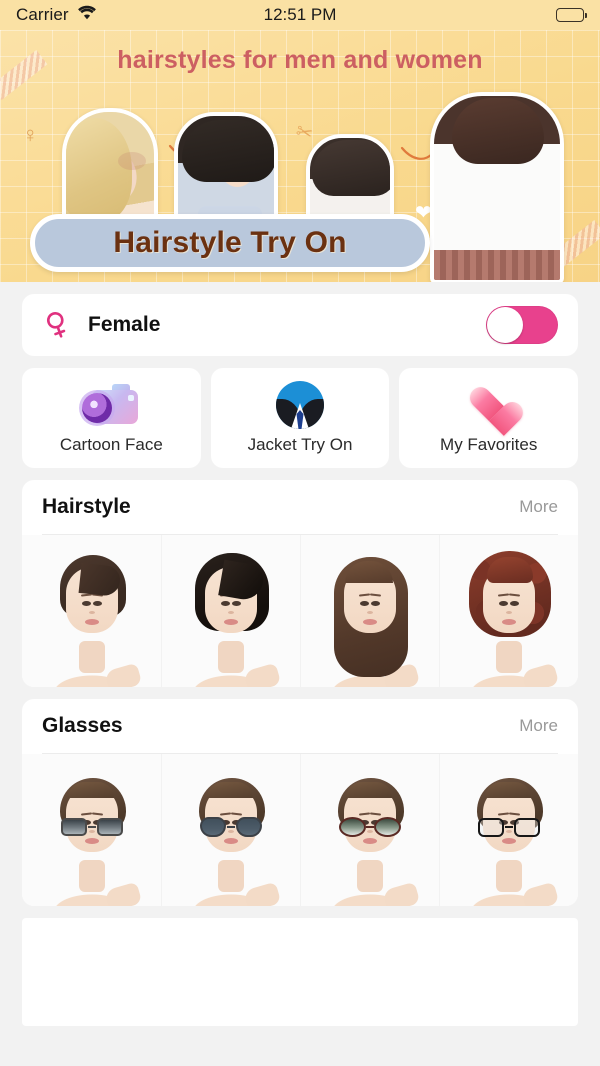 The image size is (600, 1066). I want to click on app-title: Hairstyle Try On, so click(230, 242).